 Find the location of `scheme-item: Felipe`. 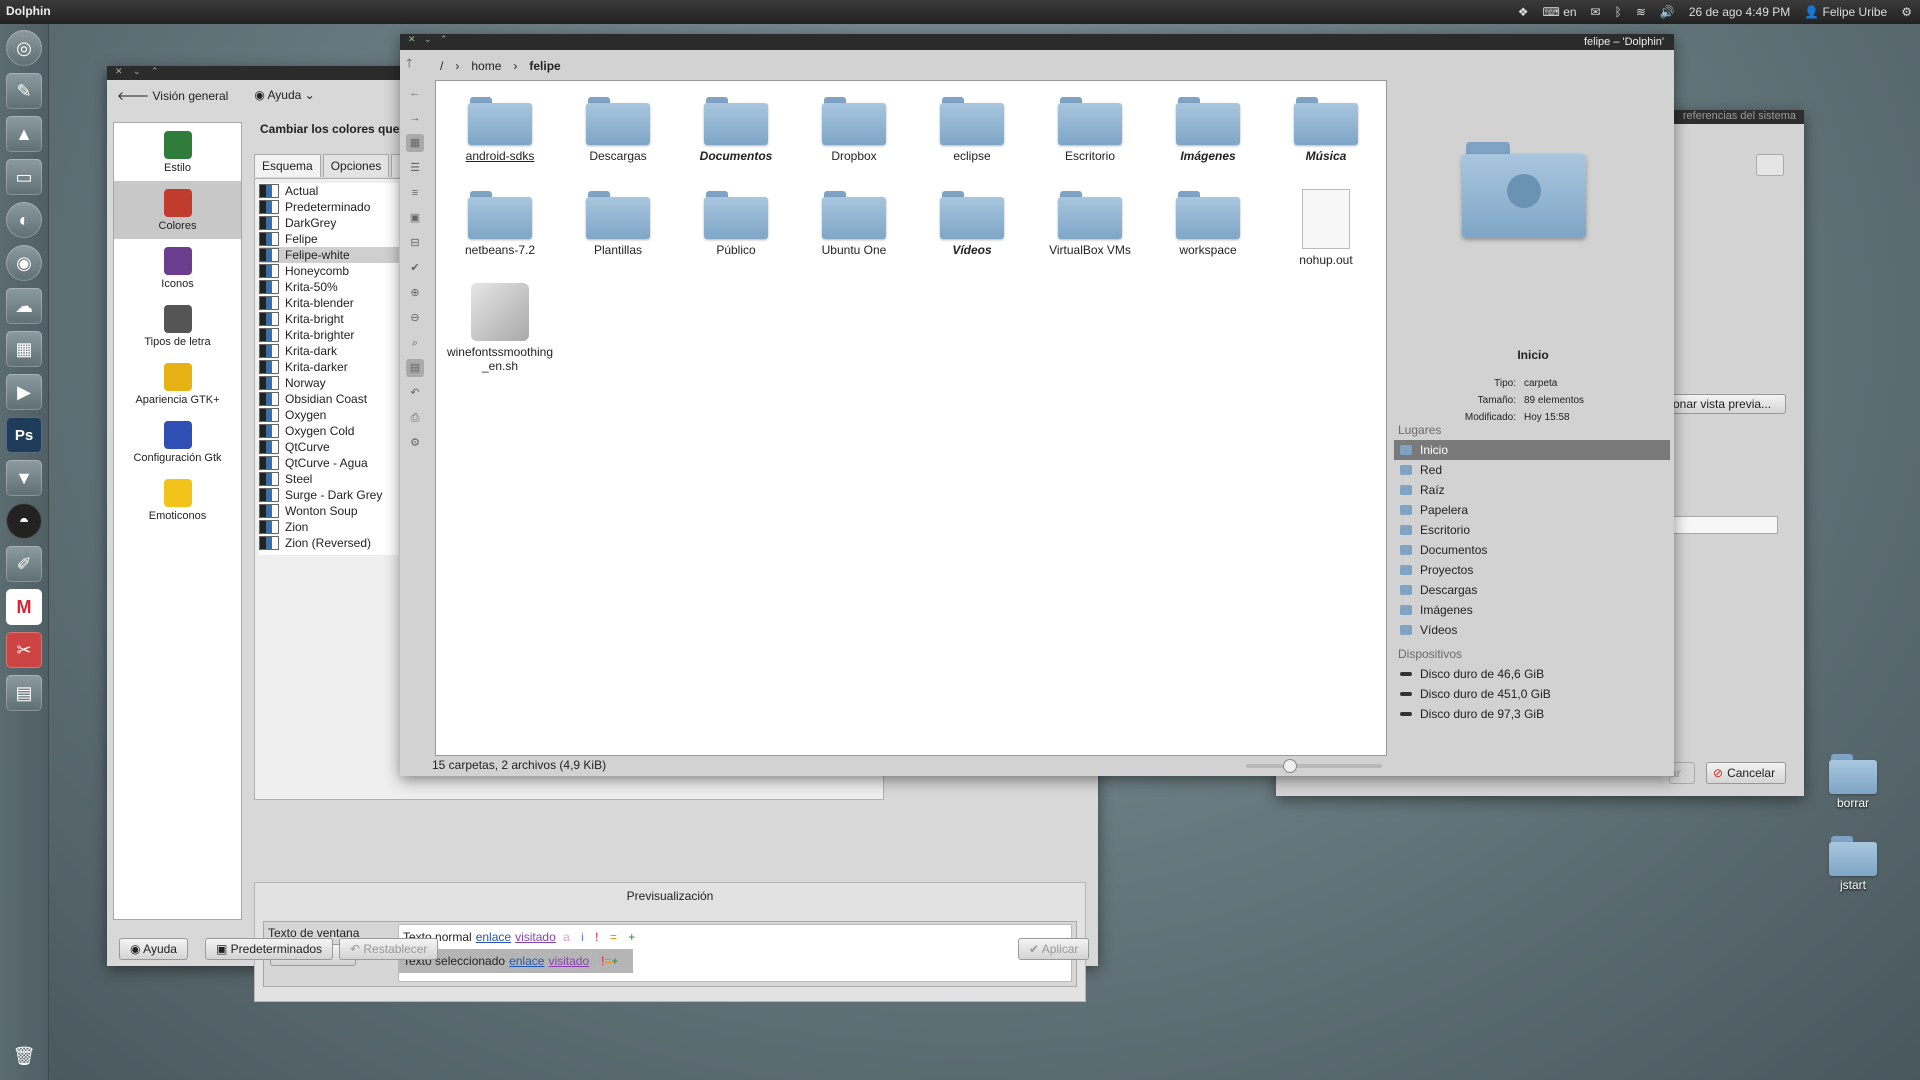

scheme-item: Felipe is located at coordinates (329, 239).